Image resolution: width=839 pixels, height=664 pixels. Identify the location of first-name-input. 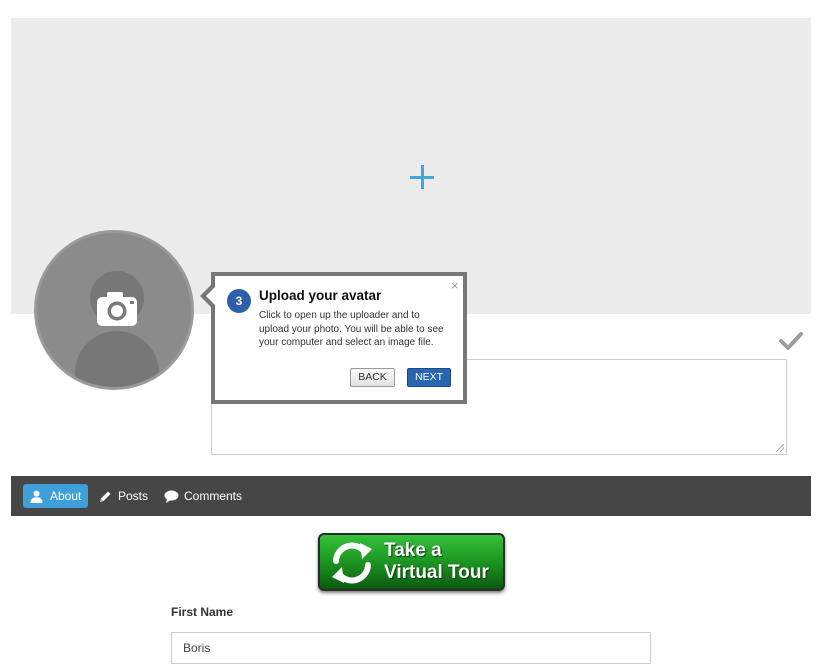
(411, 648).